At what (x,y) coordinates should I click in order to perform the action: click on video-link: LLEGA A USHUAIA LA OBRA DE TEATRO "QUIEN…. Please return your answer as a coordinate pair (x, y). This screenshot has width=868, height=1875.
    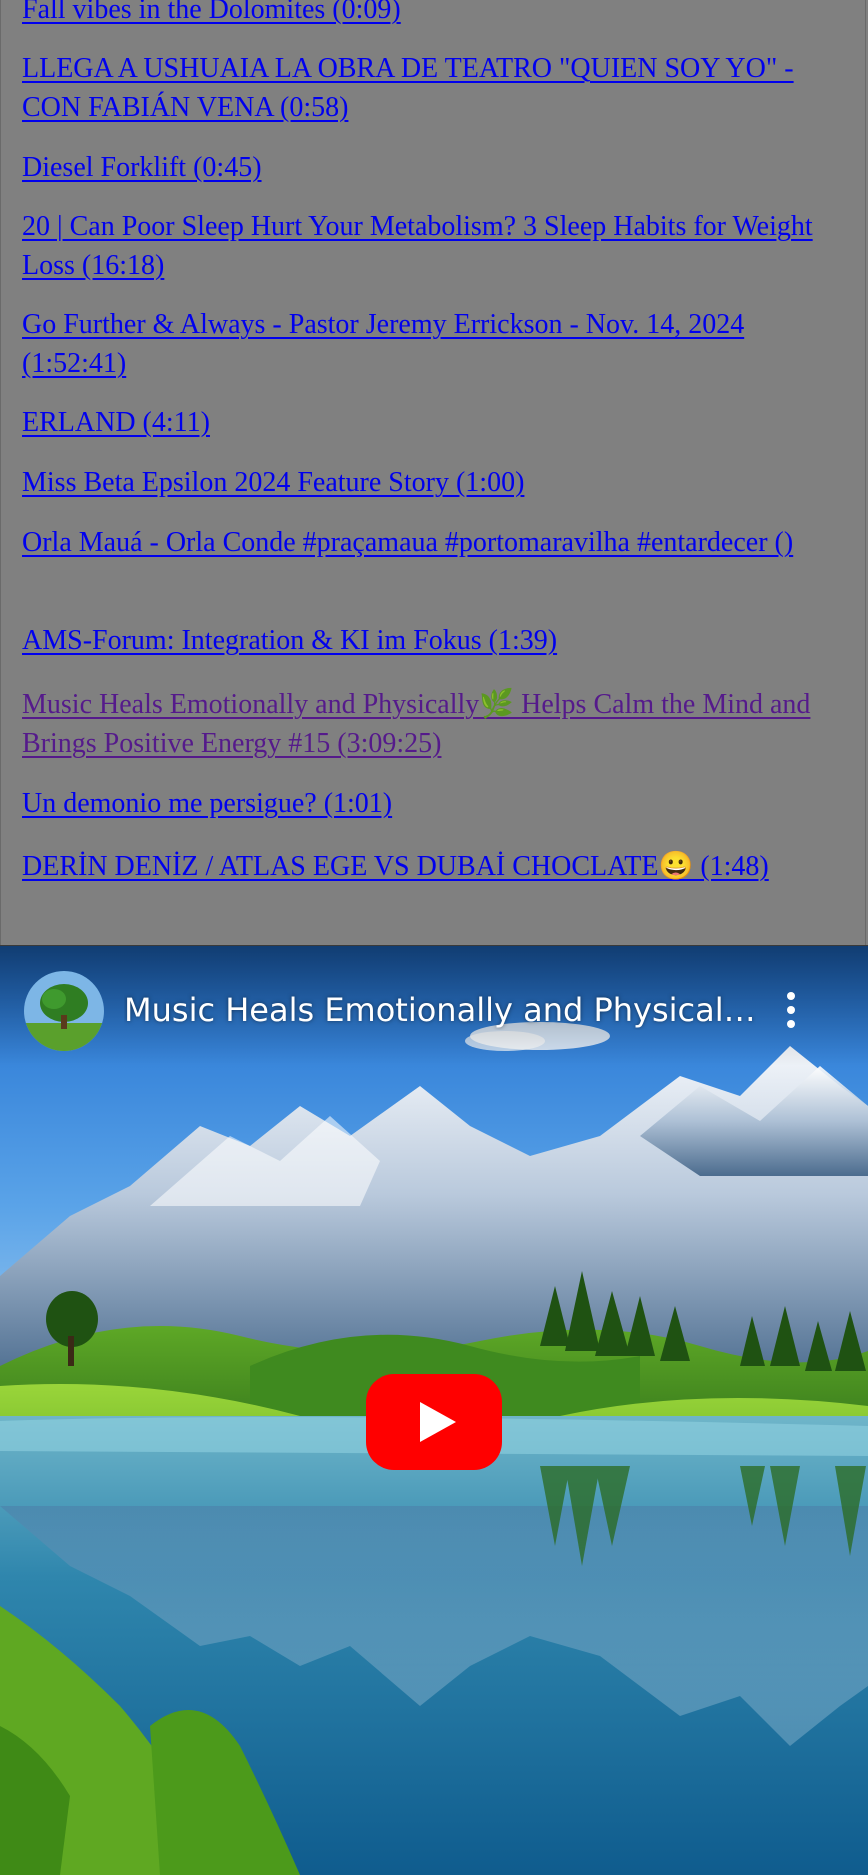
    Looking at the image, I should click on (432, 88).